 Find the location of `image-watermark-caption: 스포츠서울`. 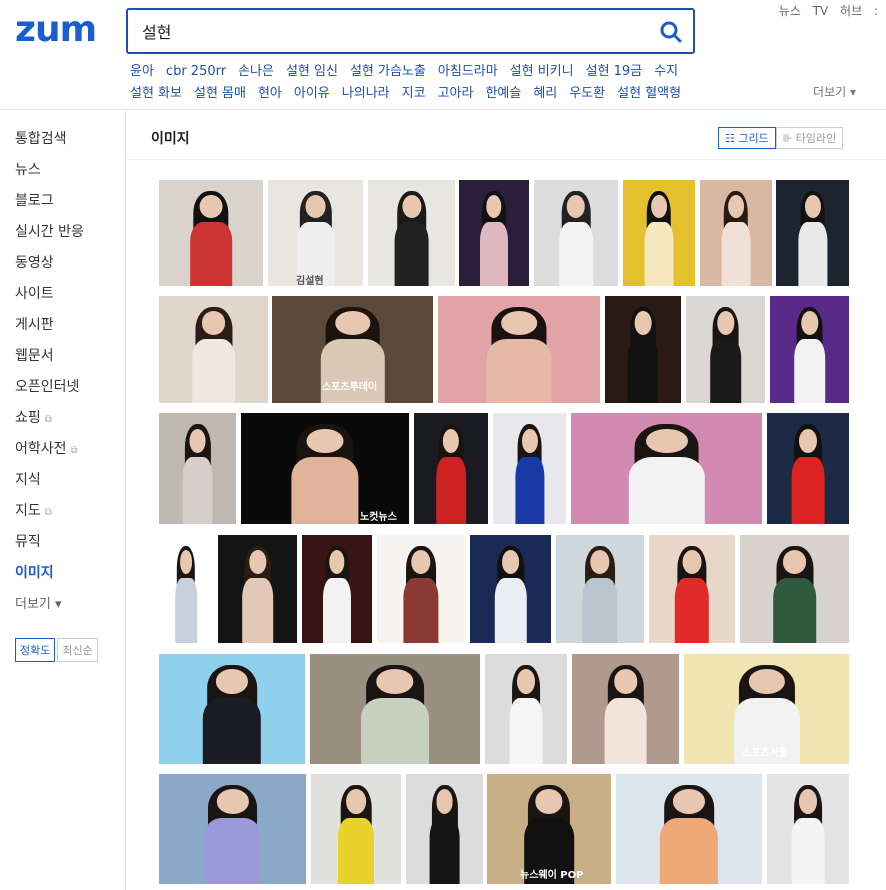

image-watermark-caption: 스포츠서울 is located at coordinates (765, 753).